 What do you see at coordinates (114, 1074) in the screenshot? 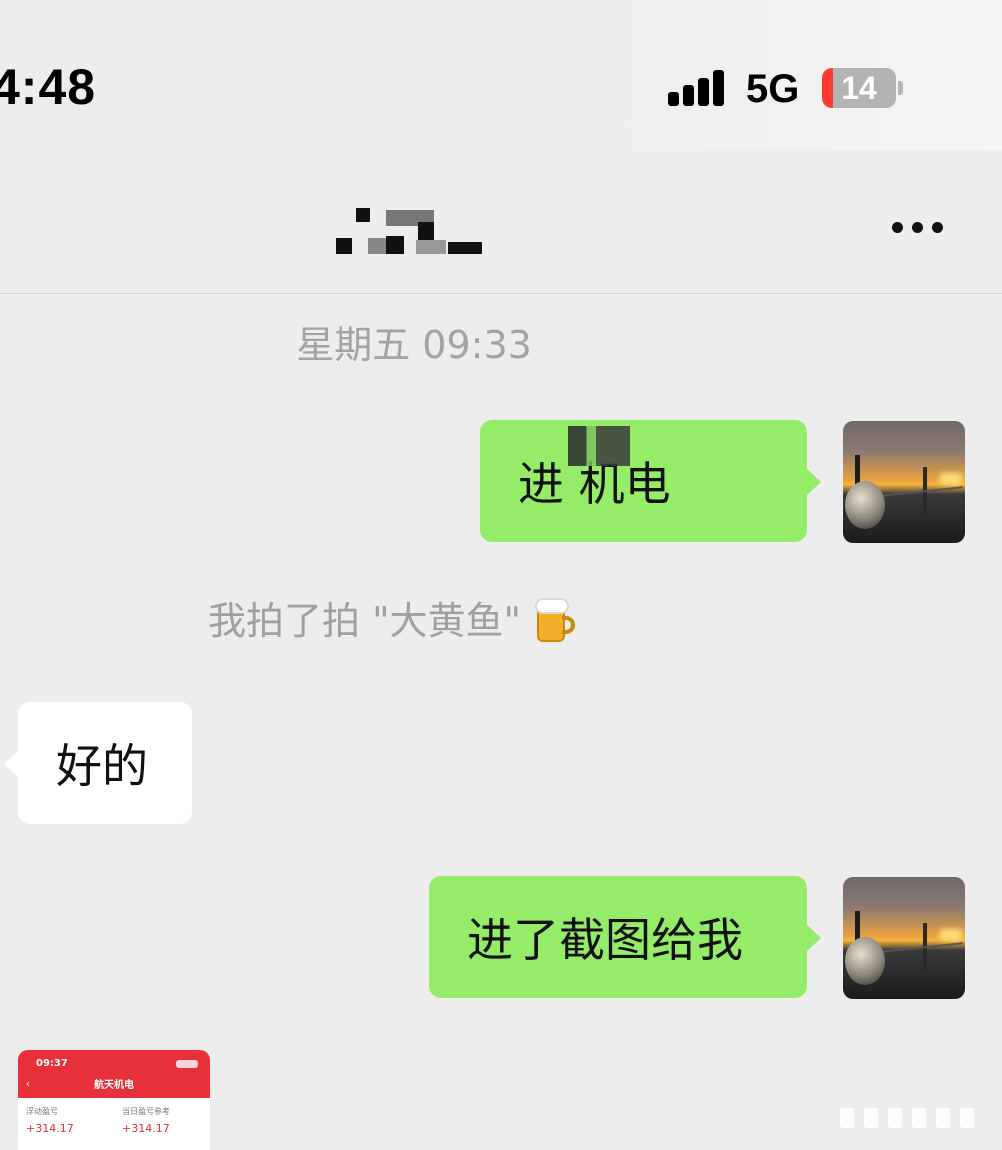
I see `thumbnail-header: 09:37 ‹ 航天机电` at bounding box center [114, 1074].